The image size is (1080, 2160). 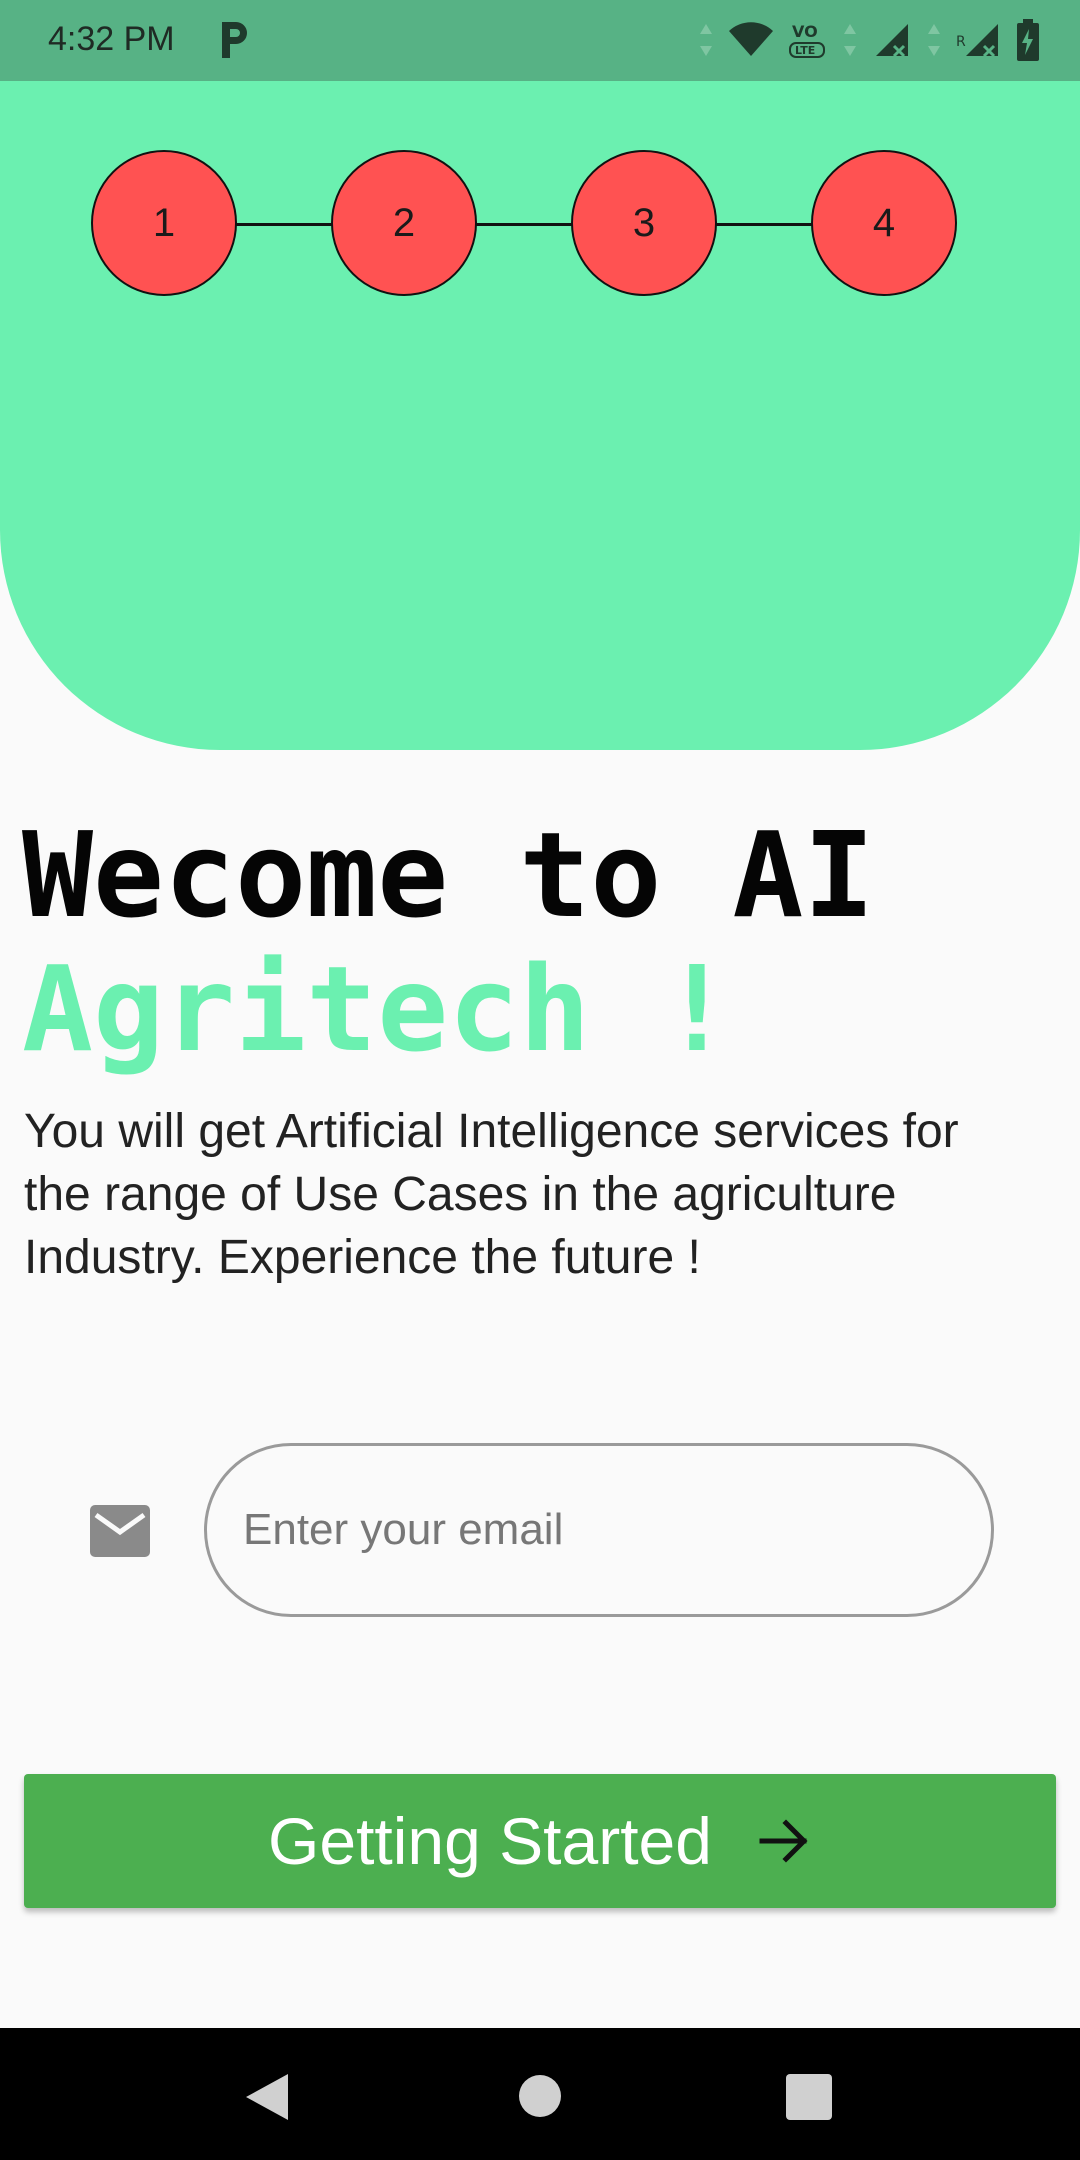 I want to click on status-bar: 4:32 PM VO LTE R, so click(x=540, y=40).